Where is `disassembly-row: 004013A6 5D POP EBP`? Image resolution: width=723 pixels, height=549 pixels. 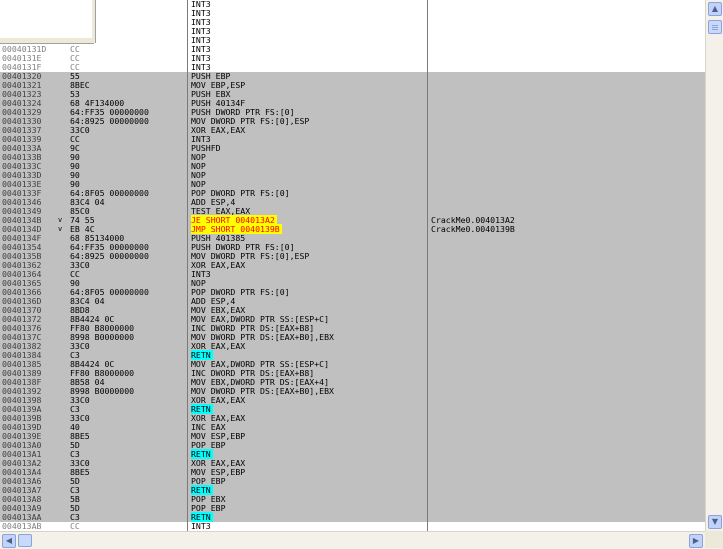
disassembly-row: 004013A6 5D POP EBP is located at coordinates (352, 481).